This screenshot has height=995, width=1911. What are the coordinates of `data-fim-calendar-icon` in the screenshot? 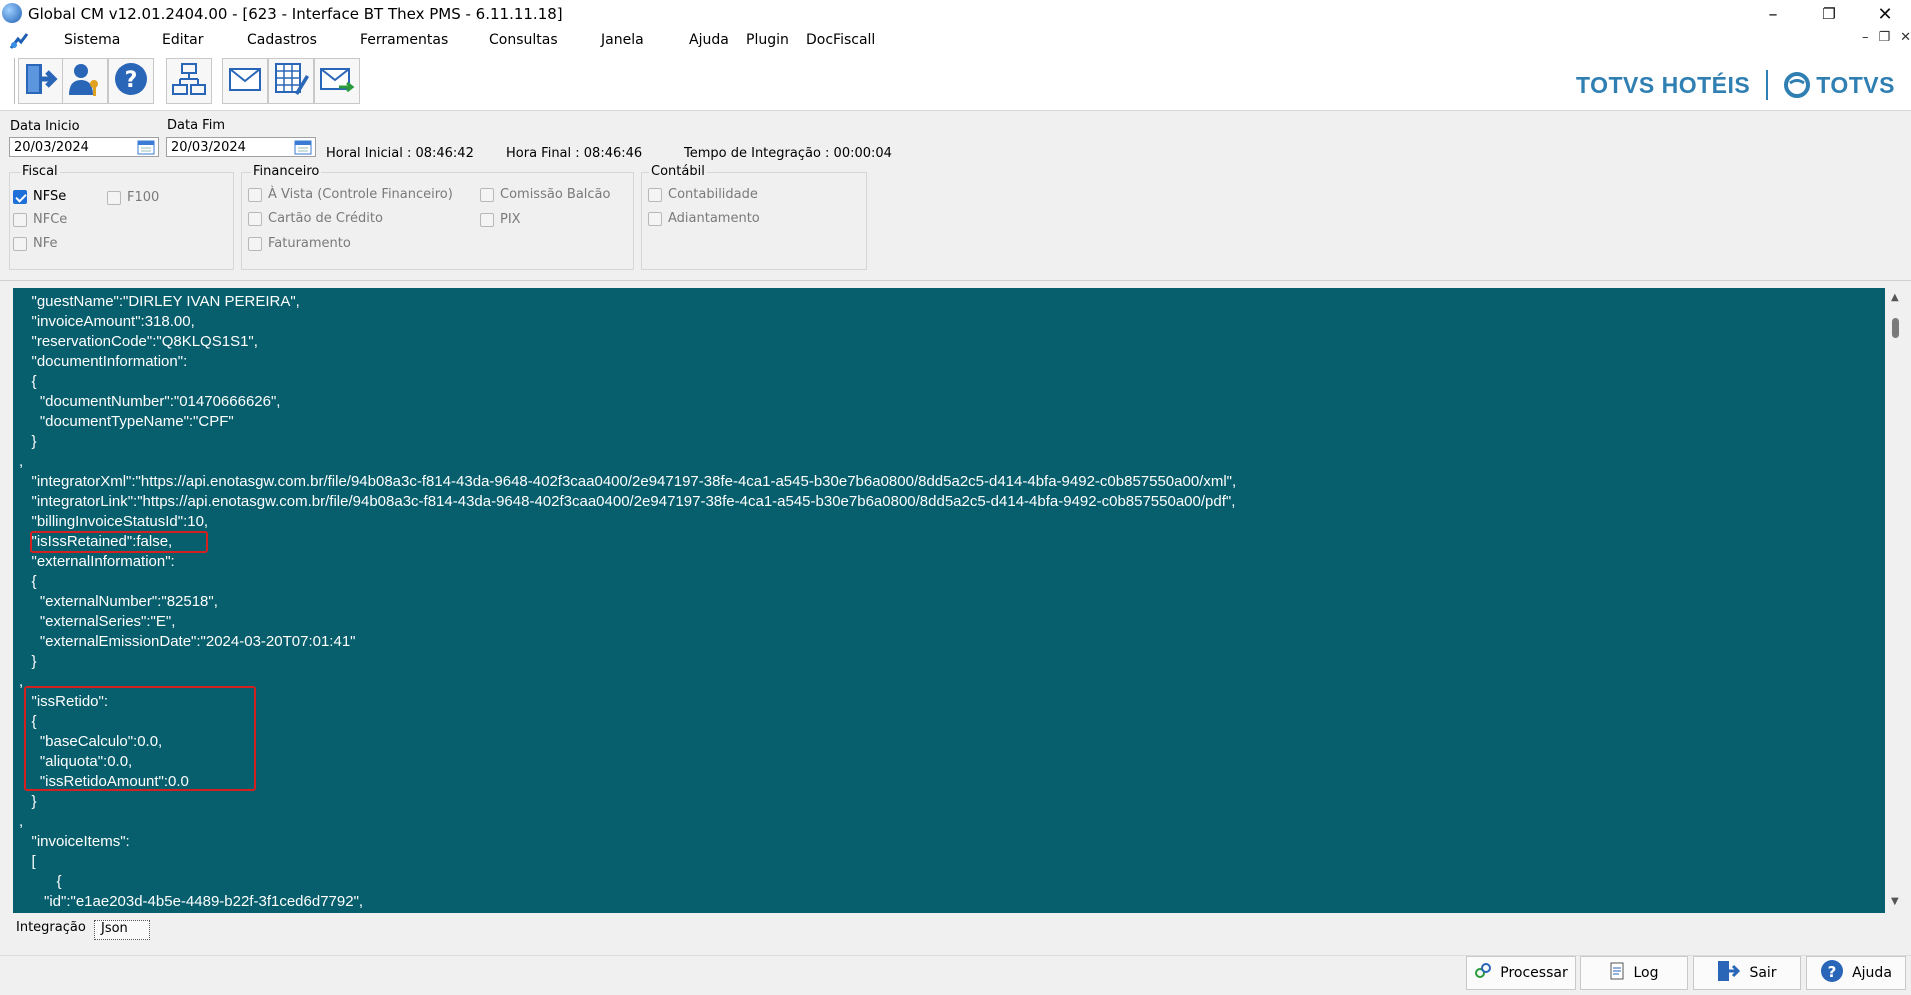 It's located at (303, 149).